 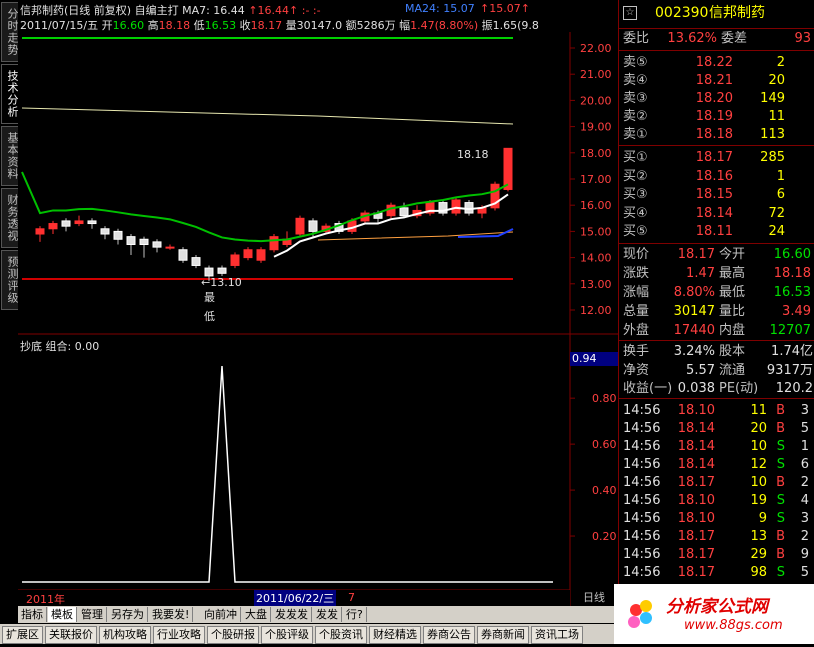 I want to click on fund-row: 换手 3.24% 股本 1.74亿, so click(x=716, y=352).